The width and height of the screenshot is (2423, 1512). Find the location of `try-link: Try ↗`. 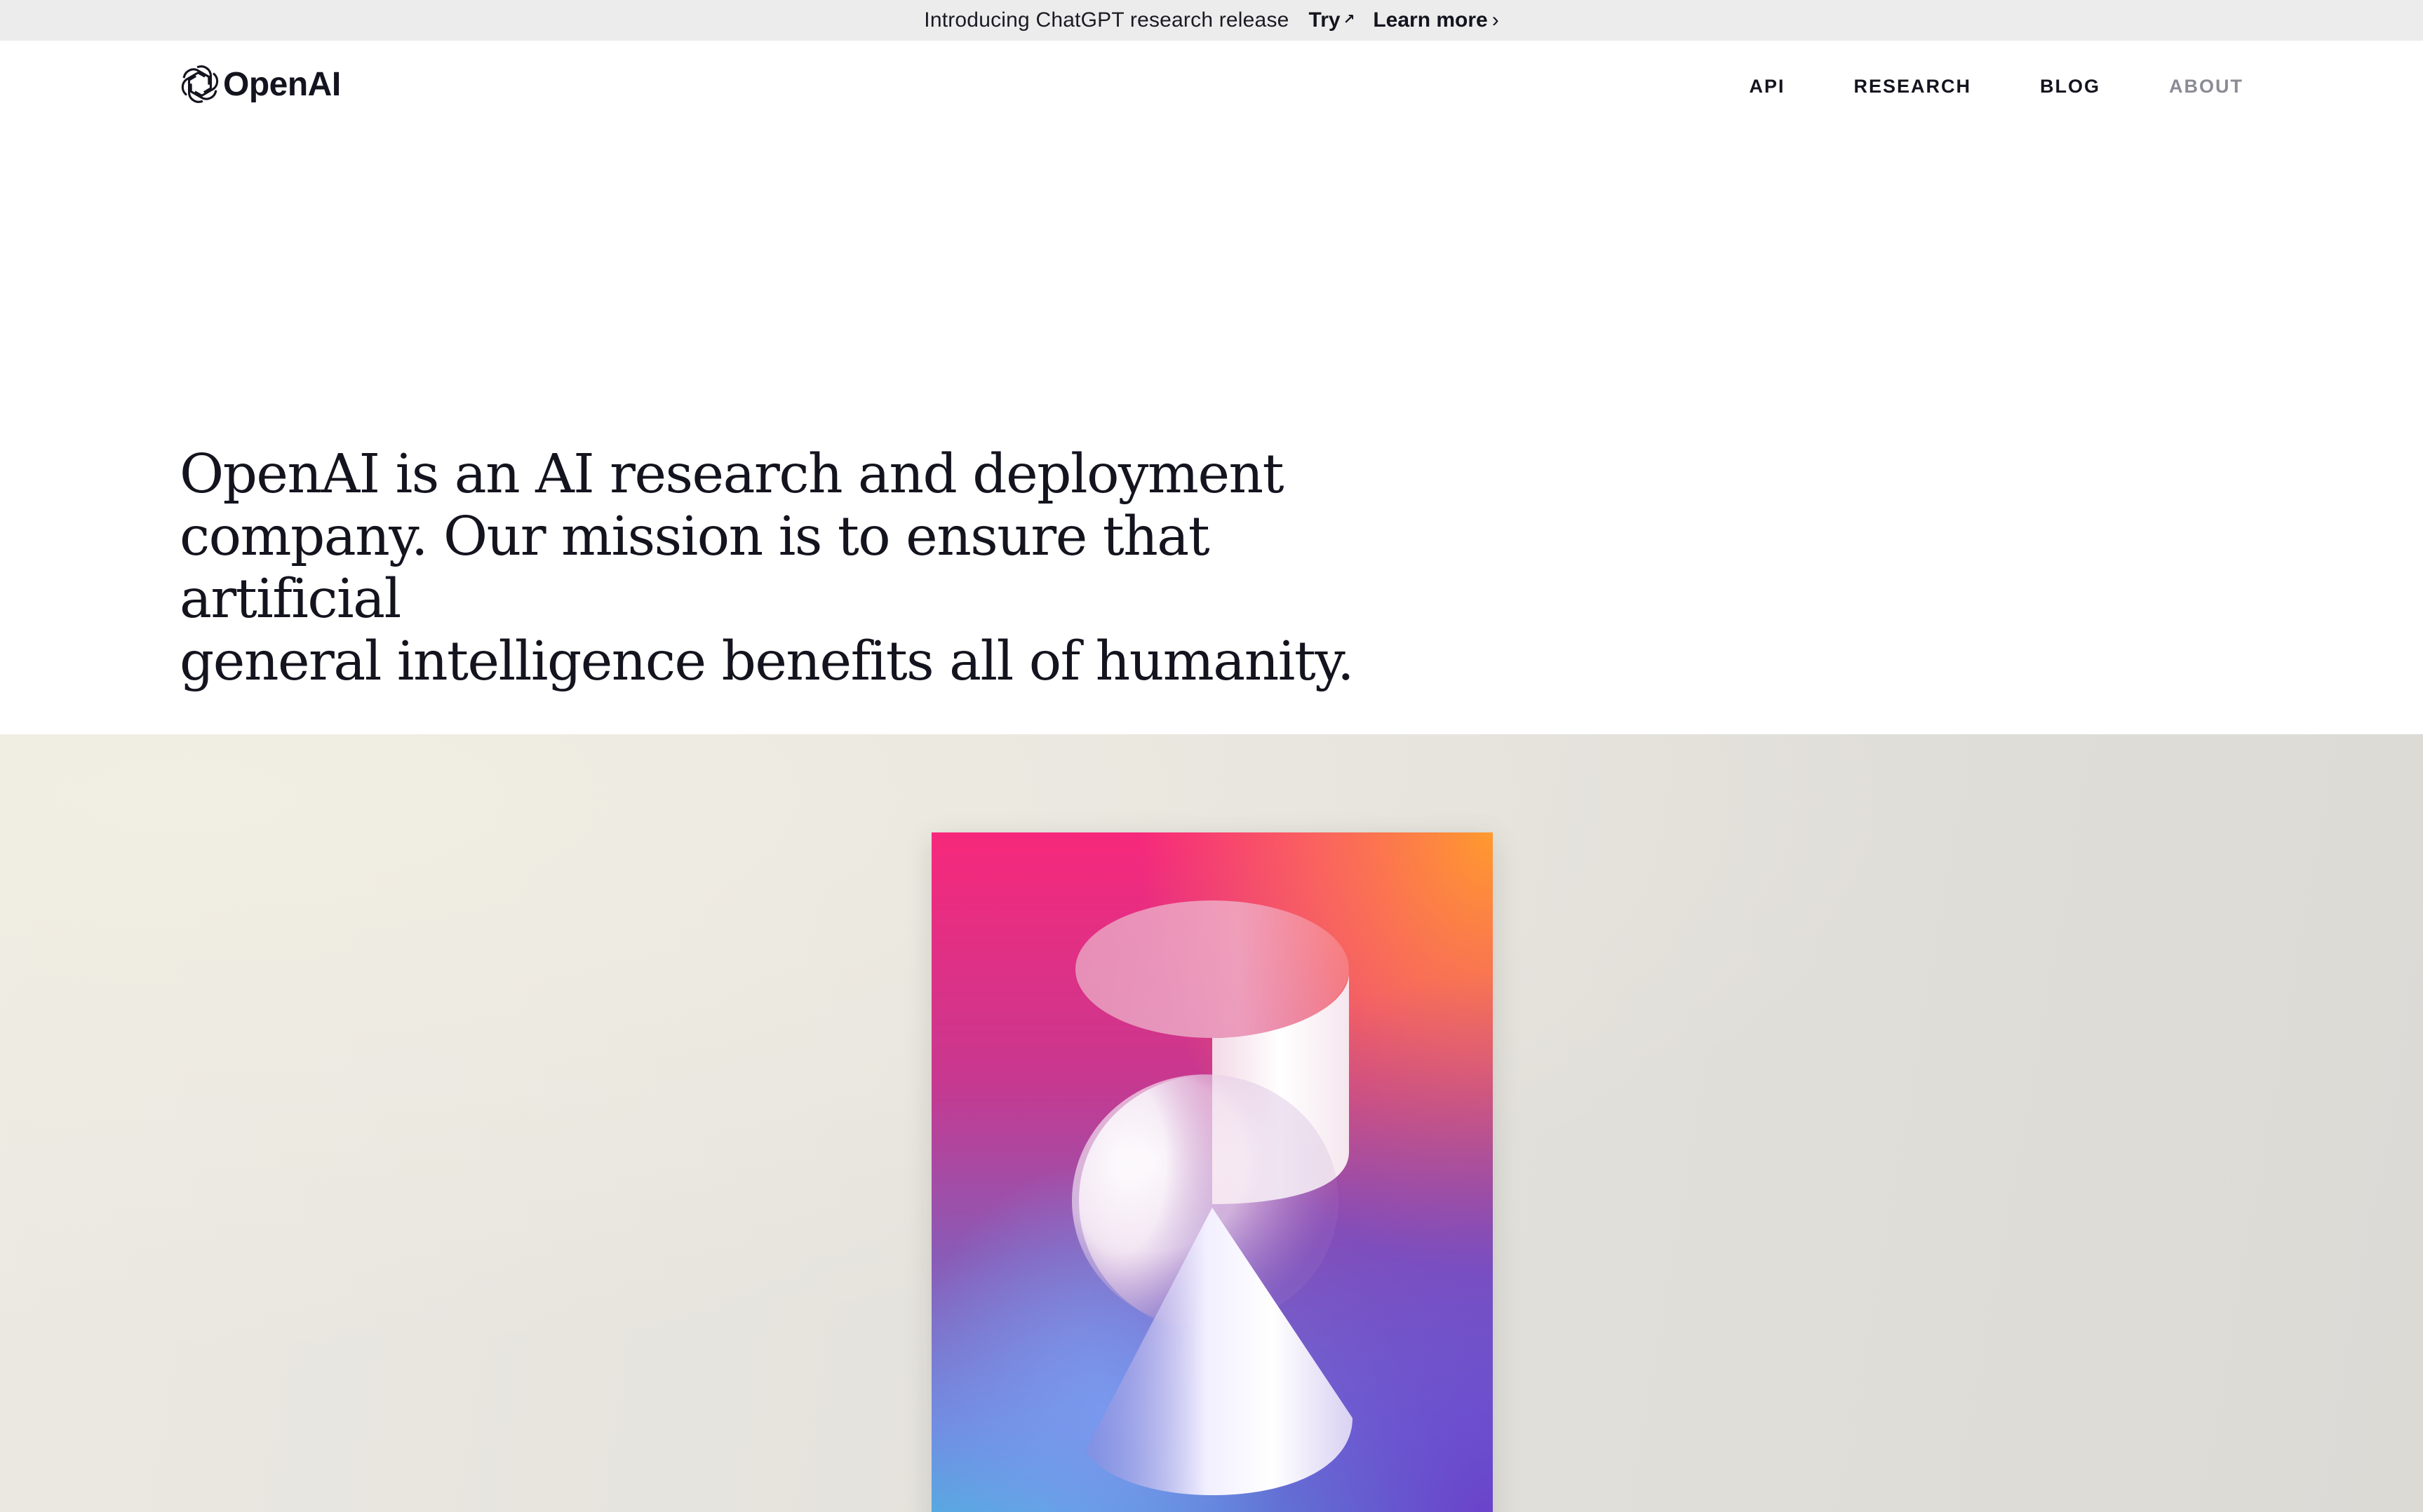

try-link: Try ↗ is located at coordinates (1332, 20).